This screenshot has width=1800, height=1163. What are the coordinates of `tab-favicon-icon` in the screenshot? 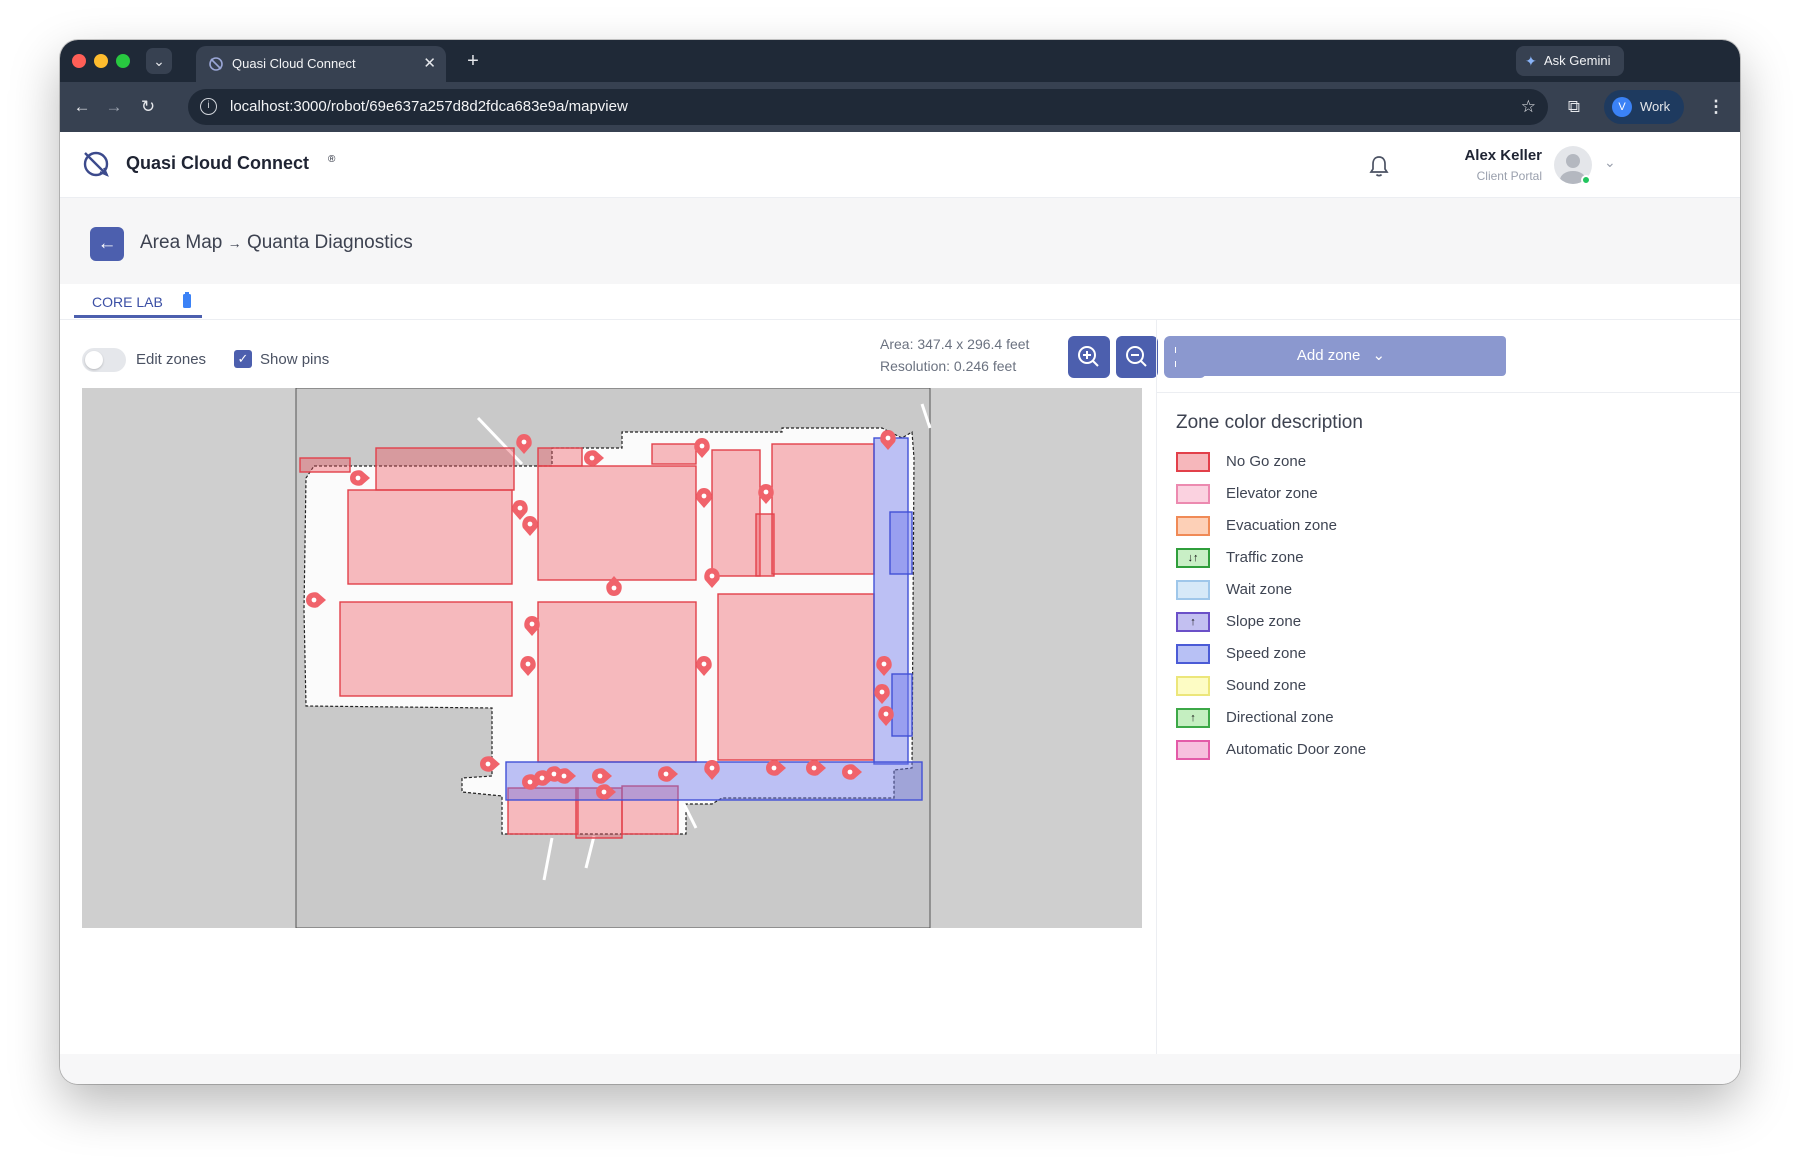 It's located at (216, 64).